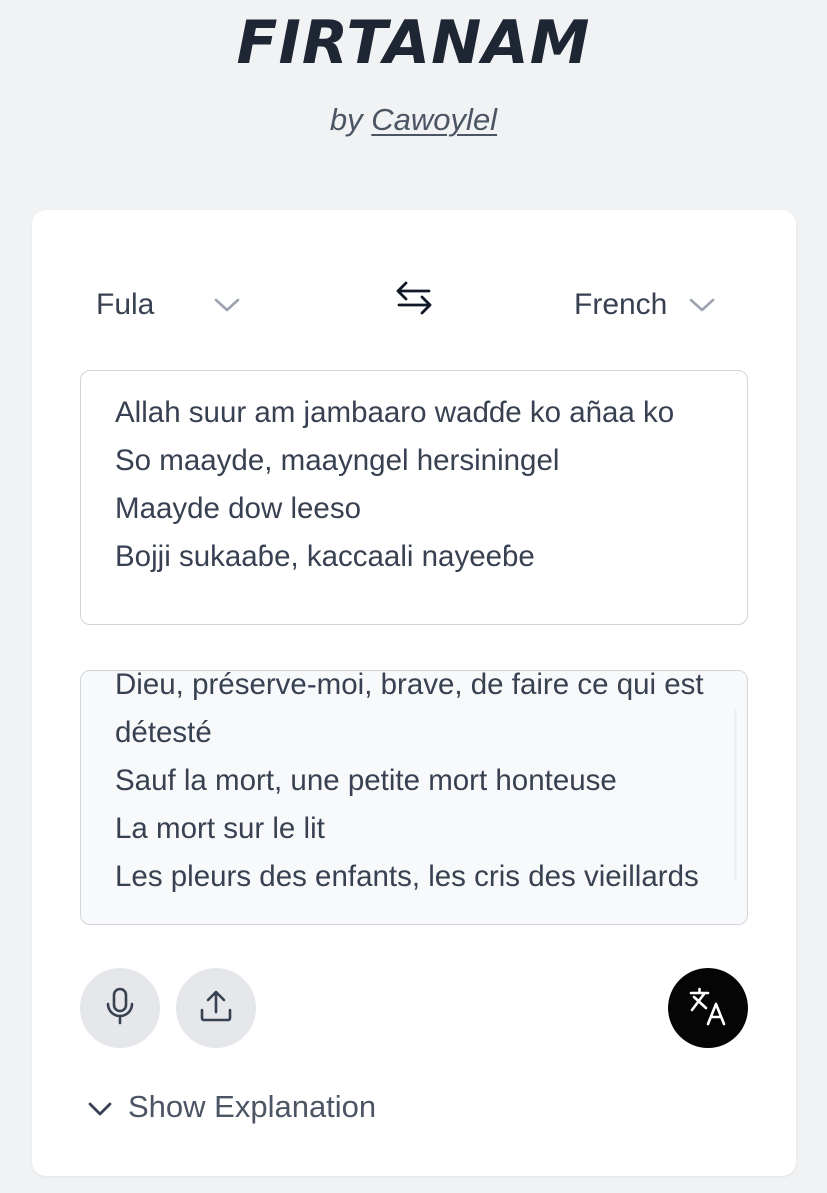 The width and height of the screenshot is (827, 1193). Describe the element at coordinates (346, 119) in the screenshot. I see `byline-prefix: by` at that location.